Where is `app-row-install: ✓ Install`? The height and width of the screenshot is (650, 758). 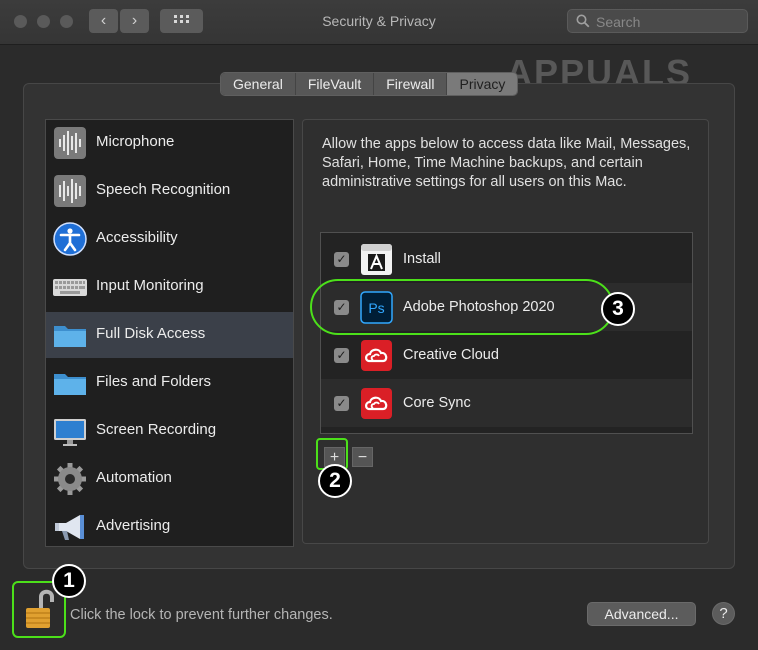 app-row-install: ✓ Install is located at coordinates (506, 259).